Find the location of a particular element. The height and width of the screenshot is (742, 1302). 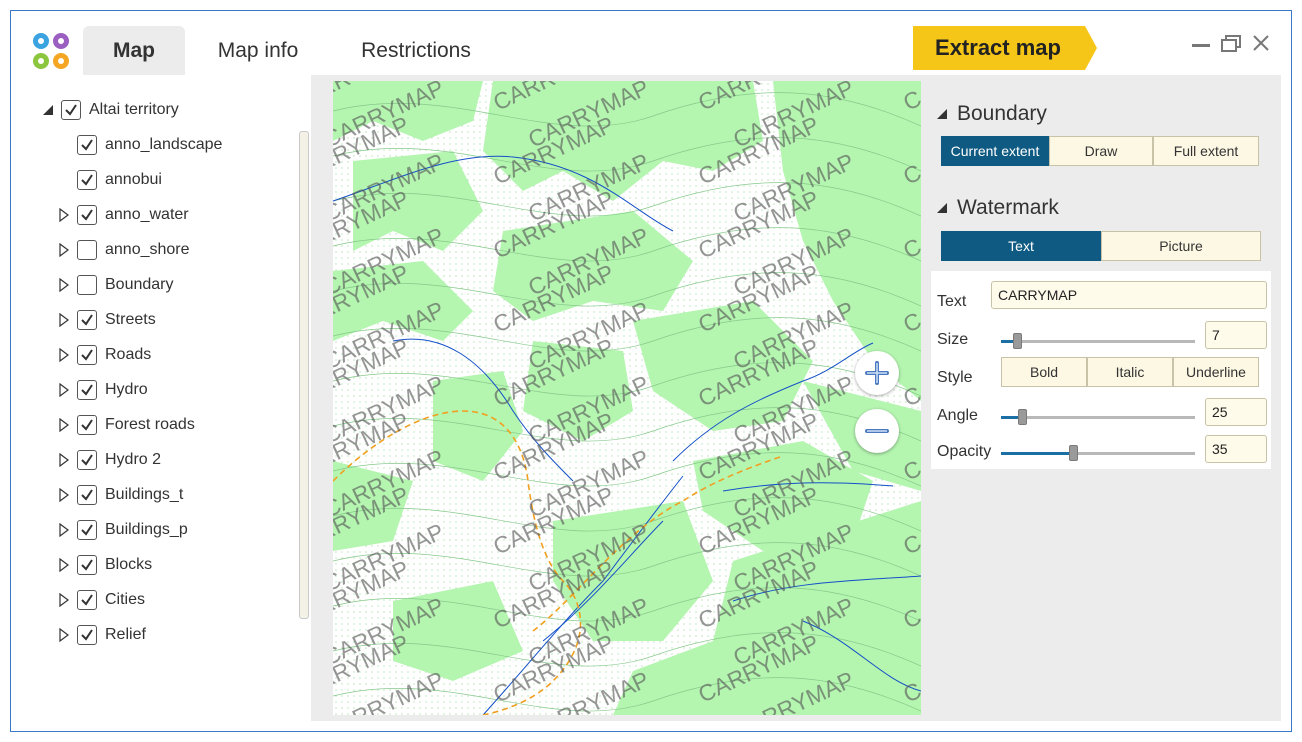

size-input: 7 is located at coordinates (1236, 335).